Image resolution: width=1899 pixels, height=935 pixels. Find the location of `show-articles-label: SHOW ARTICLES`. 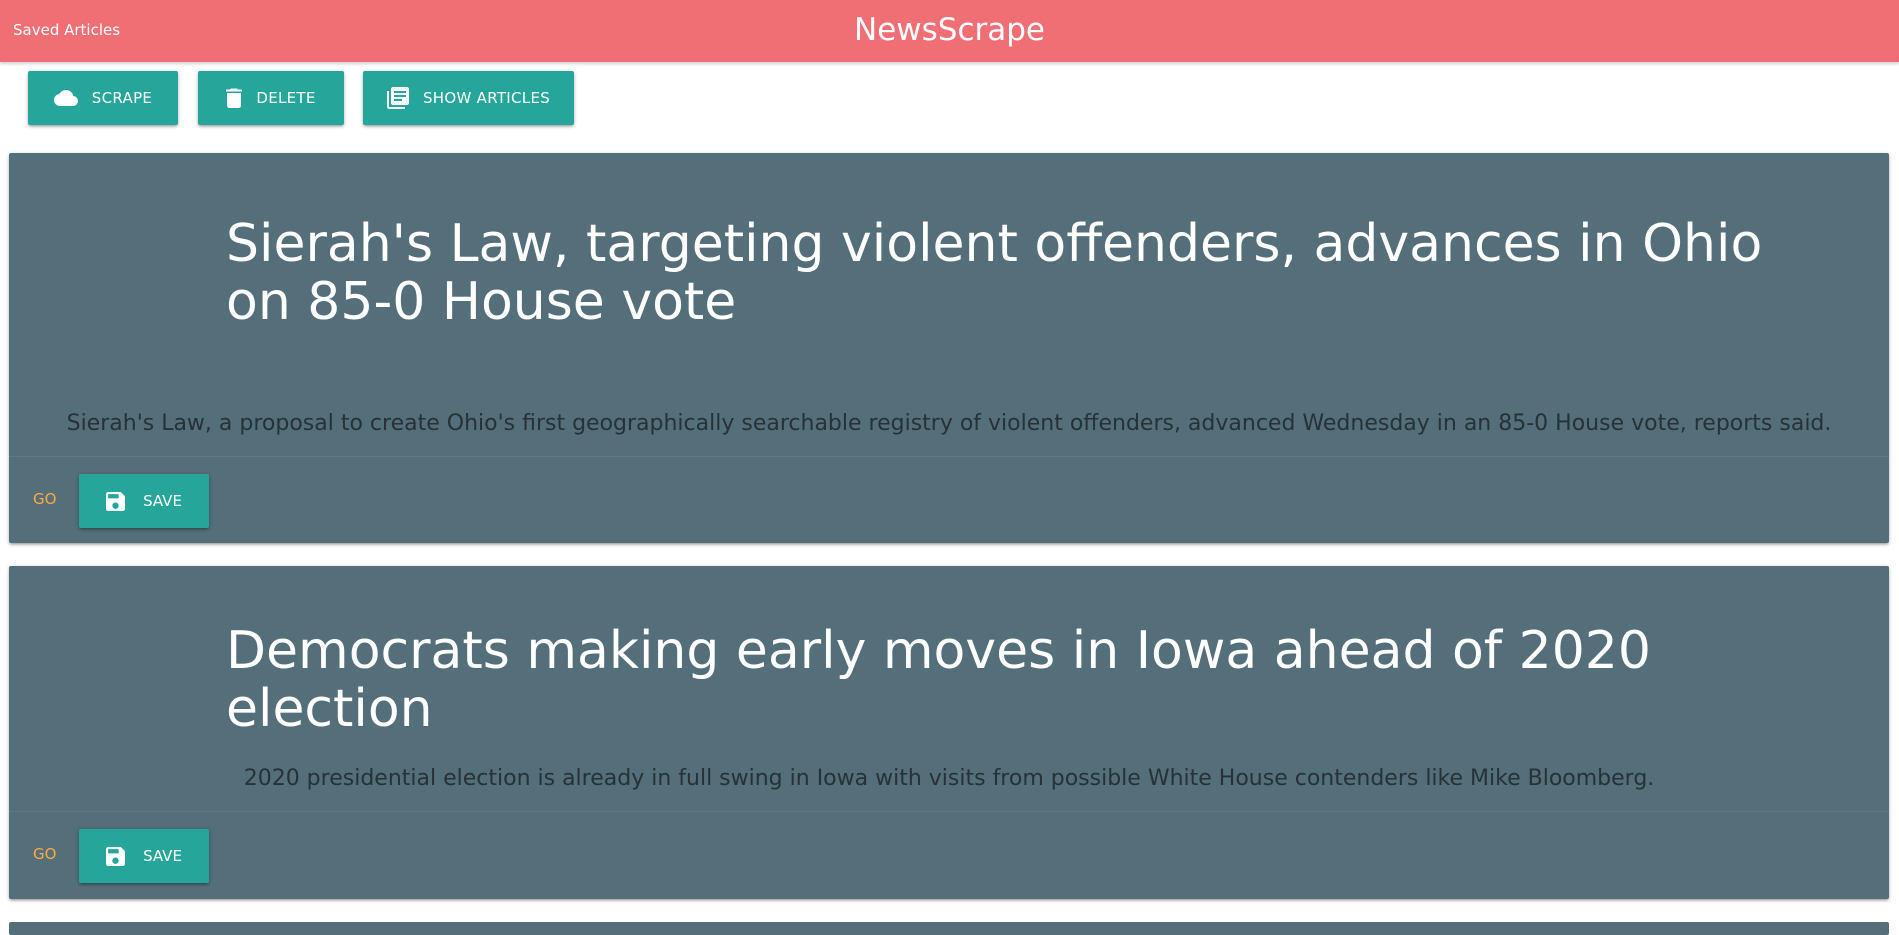

show-articles-label: SHOW ARTICLES is located at coordinates (486, 98).